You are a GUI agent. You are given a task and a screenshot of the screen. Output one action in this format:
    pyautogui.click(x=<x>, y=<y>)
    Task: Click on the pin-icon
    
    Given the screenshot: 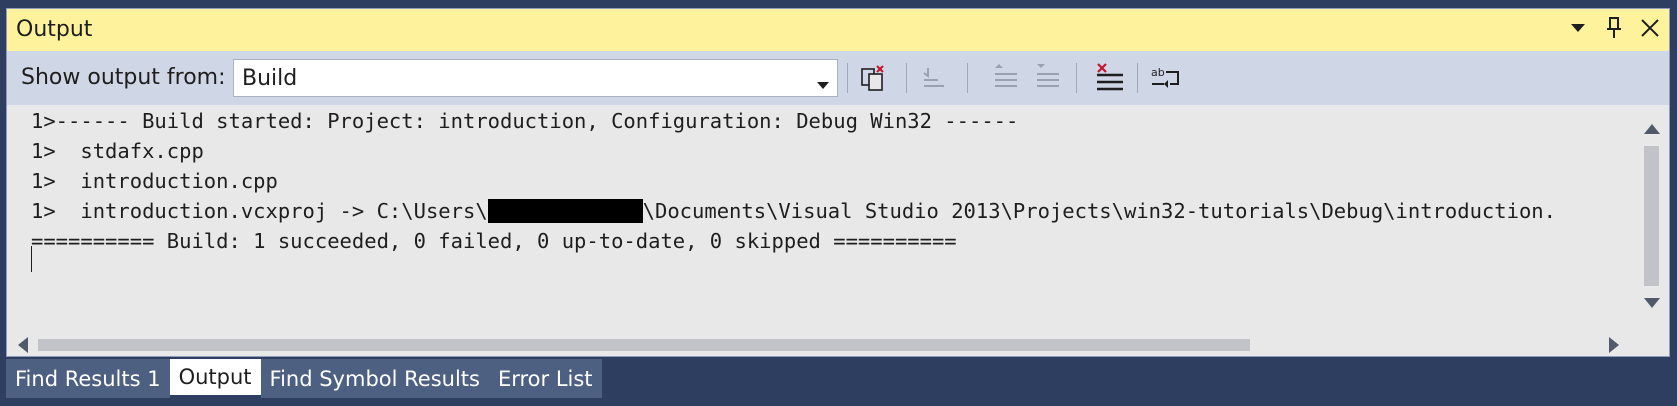 What is the action you would take?
    pyautogui.click(x=1614, y=28)
    